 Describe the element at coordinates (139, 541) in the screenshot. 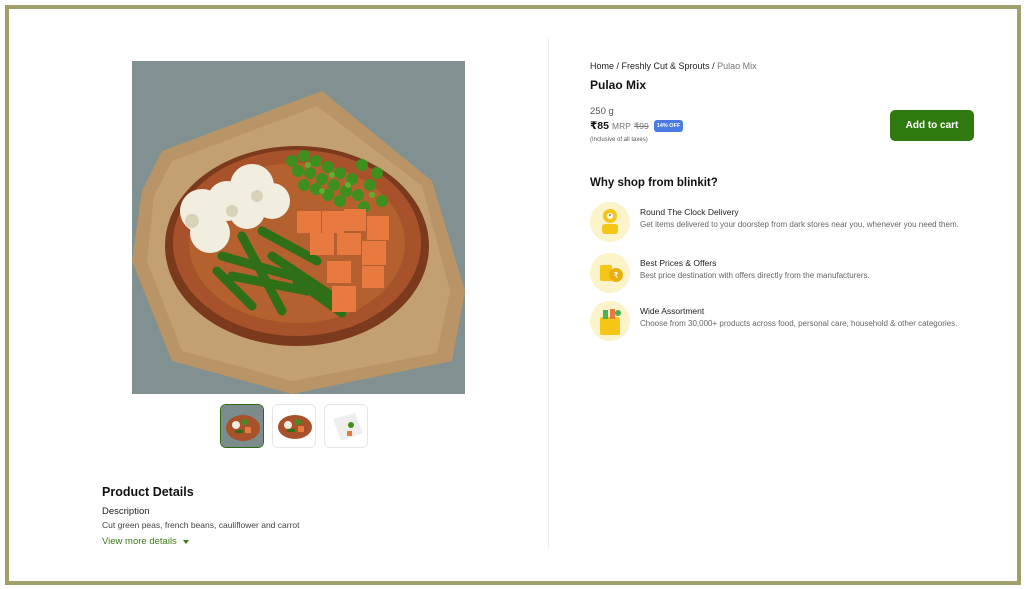

I see `view-more-label: View more details` at that location.